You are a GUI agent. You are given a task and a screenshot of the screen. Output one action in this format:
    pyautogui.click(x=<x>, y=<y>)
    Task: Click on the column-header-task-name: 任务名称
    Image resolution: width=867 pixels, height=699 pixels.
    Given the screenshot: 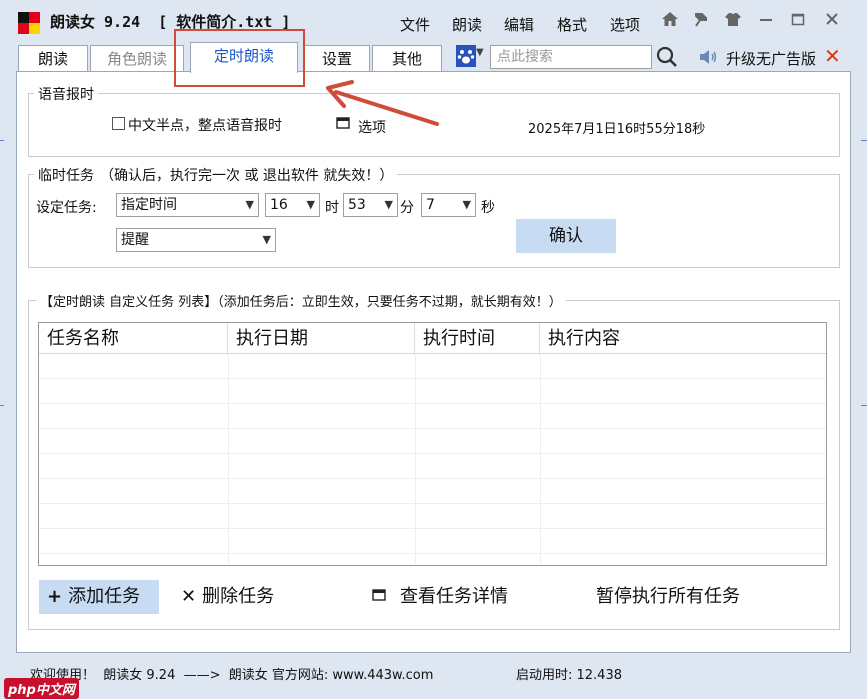 What is the action you would take?
    pyautogui.click(x=133, y=338)
    